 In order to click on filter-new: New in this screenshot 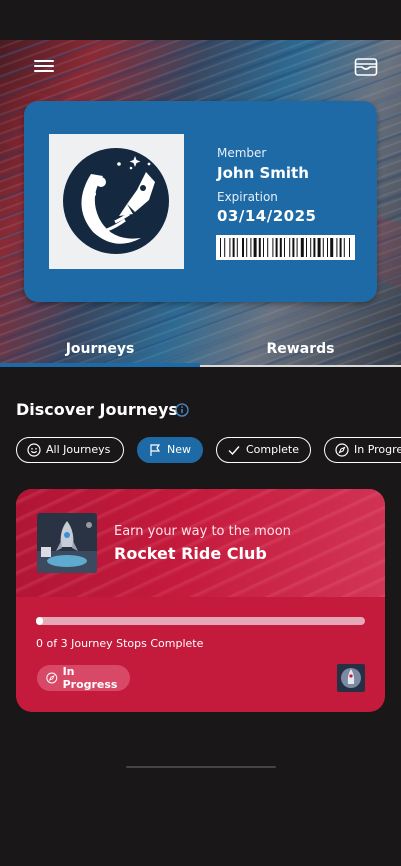, I will do `click(170, 450)`.